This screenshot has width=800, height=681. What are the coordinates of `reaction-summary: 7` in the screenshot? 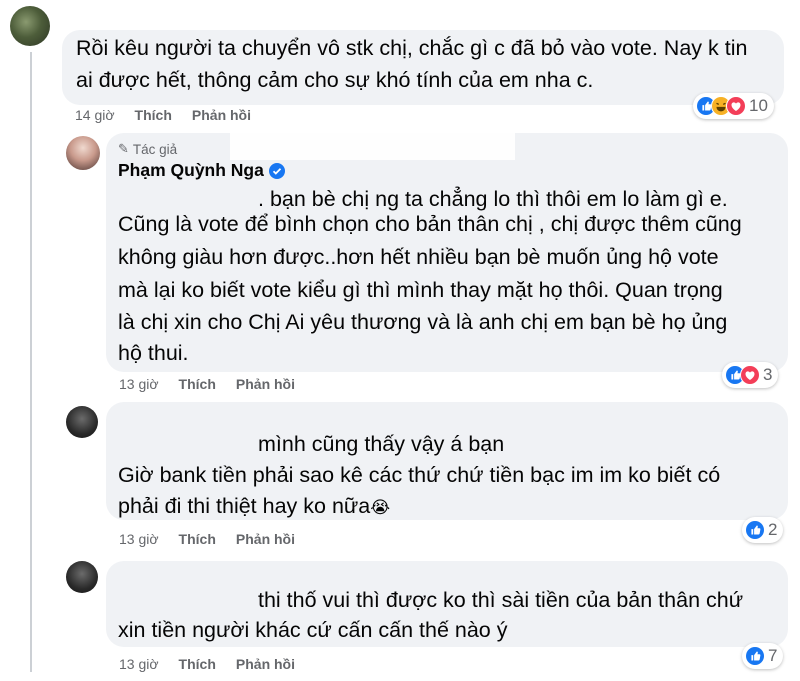 It's located at (763, 656).